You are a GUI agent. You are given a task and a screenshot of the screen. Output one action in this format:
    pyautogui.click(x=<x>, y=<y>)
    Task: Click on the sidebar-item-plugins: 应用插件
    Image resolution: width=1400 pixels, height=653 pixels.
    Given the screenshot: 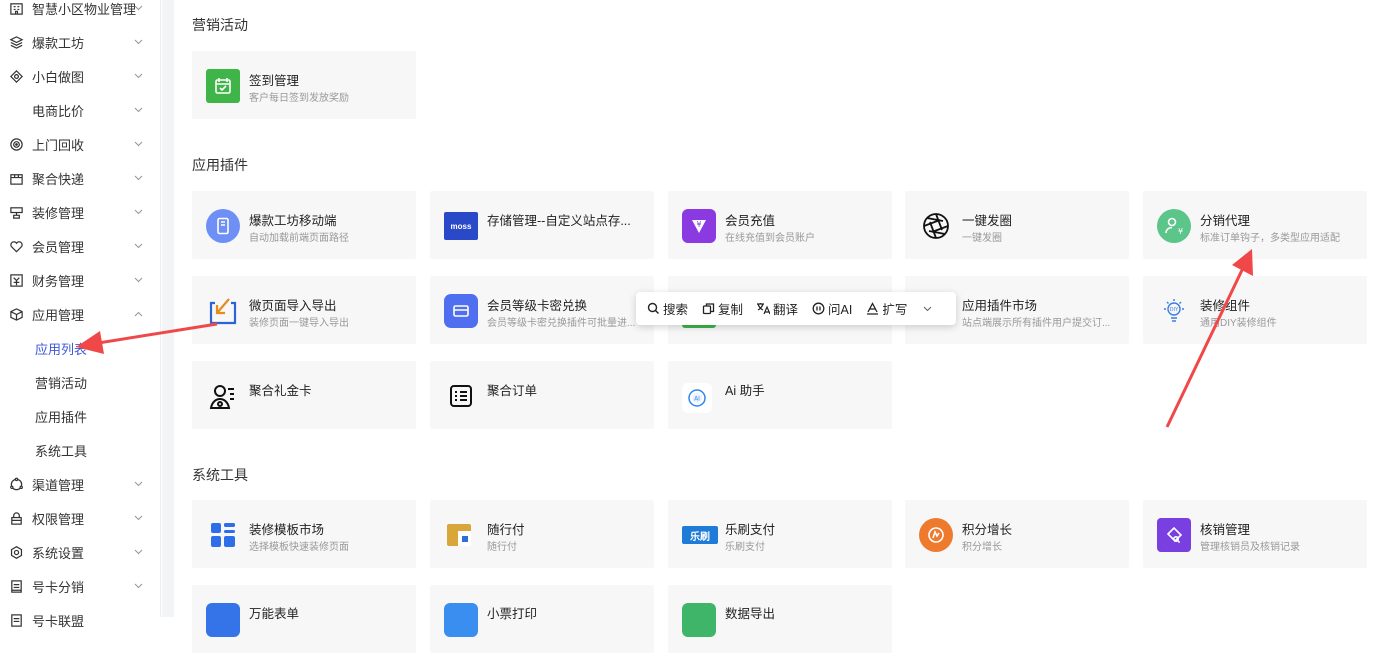 What is the action you would take?
    pyautogui.click(x=80, y=416)
    